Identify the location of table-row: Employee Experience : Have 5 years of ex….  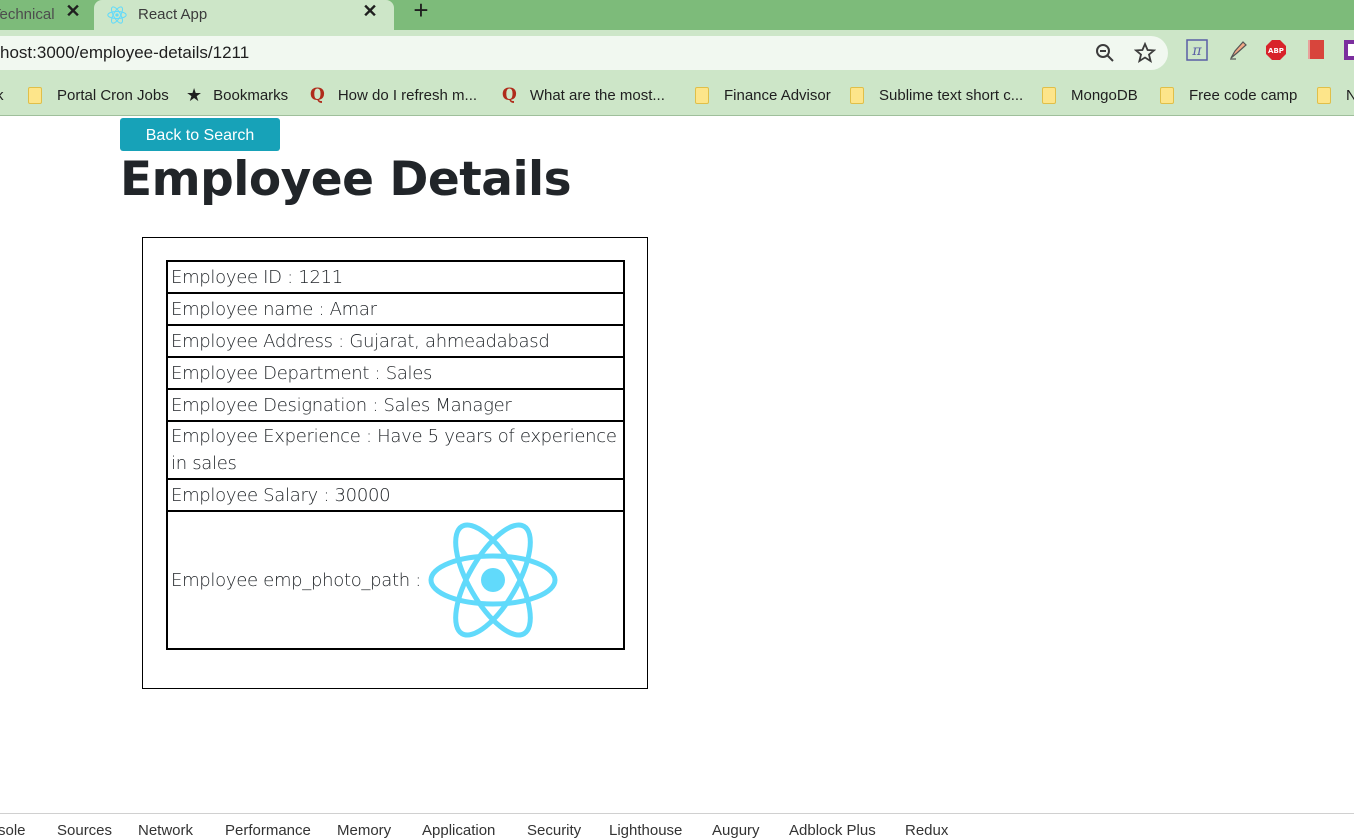
(395, 450).